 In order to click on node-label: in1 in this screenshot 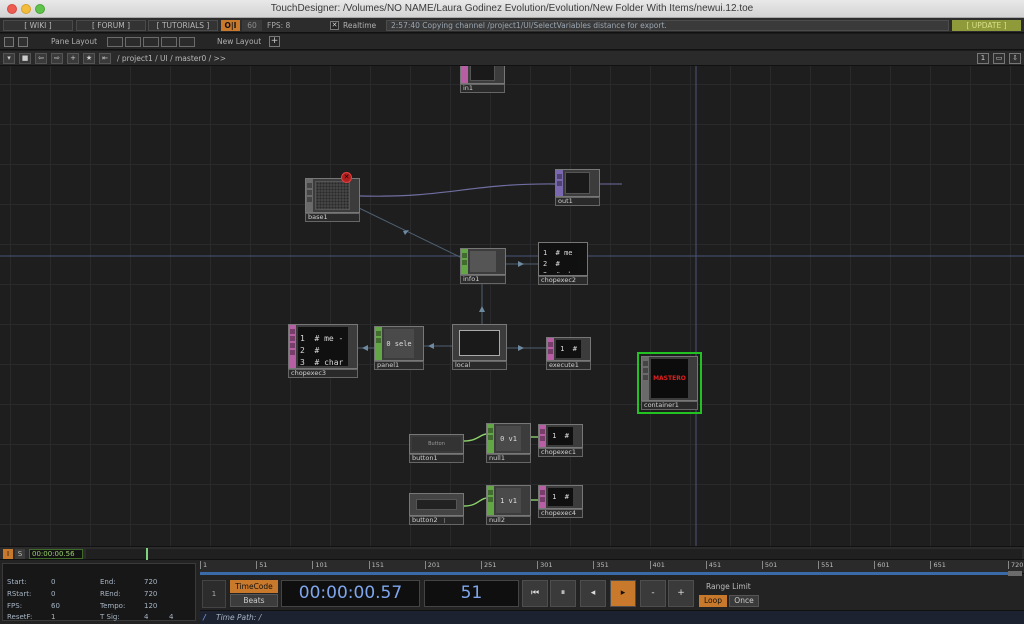, I will do `click(482, 88)`.